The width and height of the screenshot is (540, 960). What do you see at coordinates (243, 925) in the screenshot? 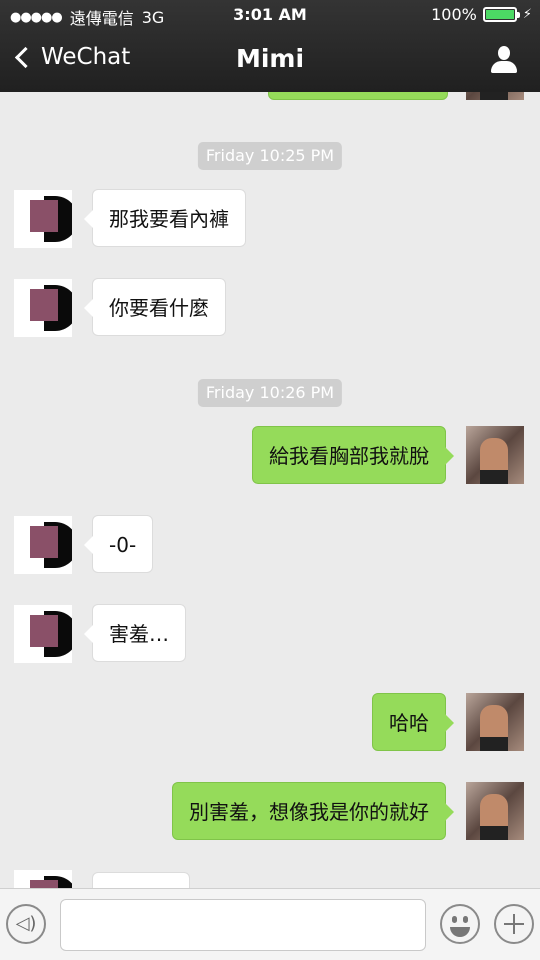
I see `message-input` at bounding box center [243, 925].